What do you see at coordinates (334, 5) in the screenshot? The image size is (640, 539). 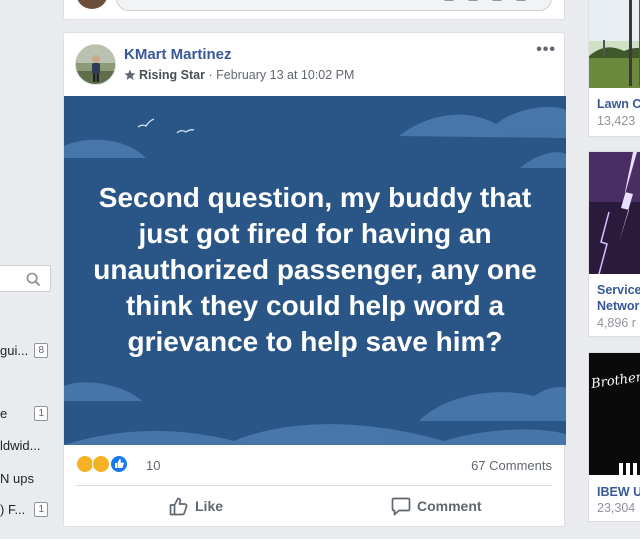 I see `comment-input` at bounding box center [334, 5].